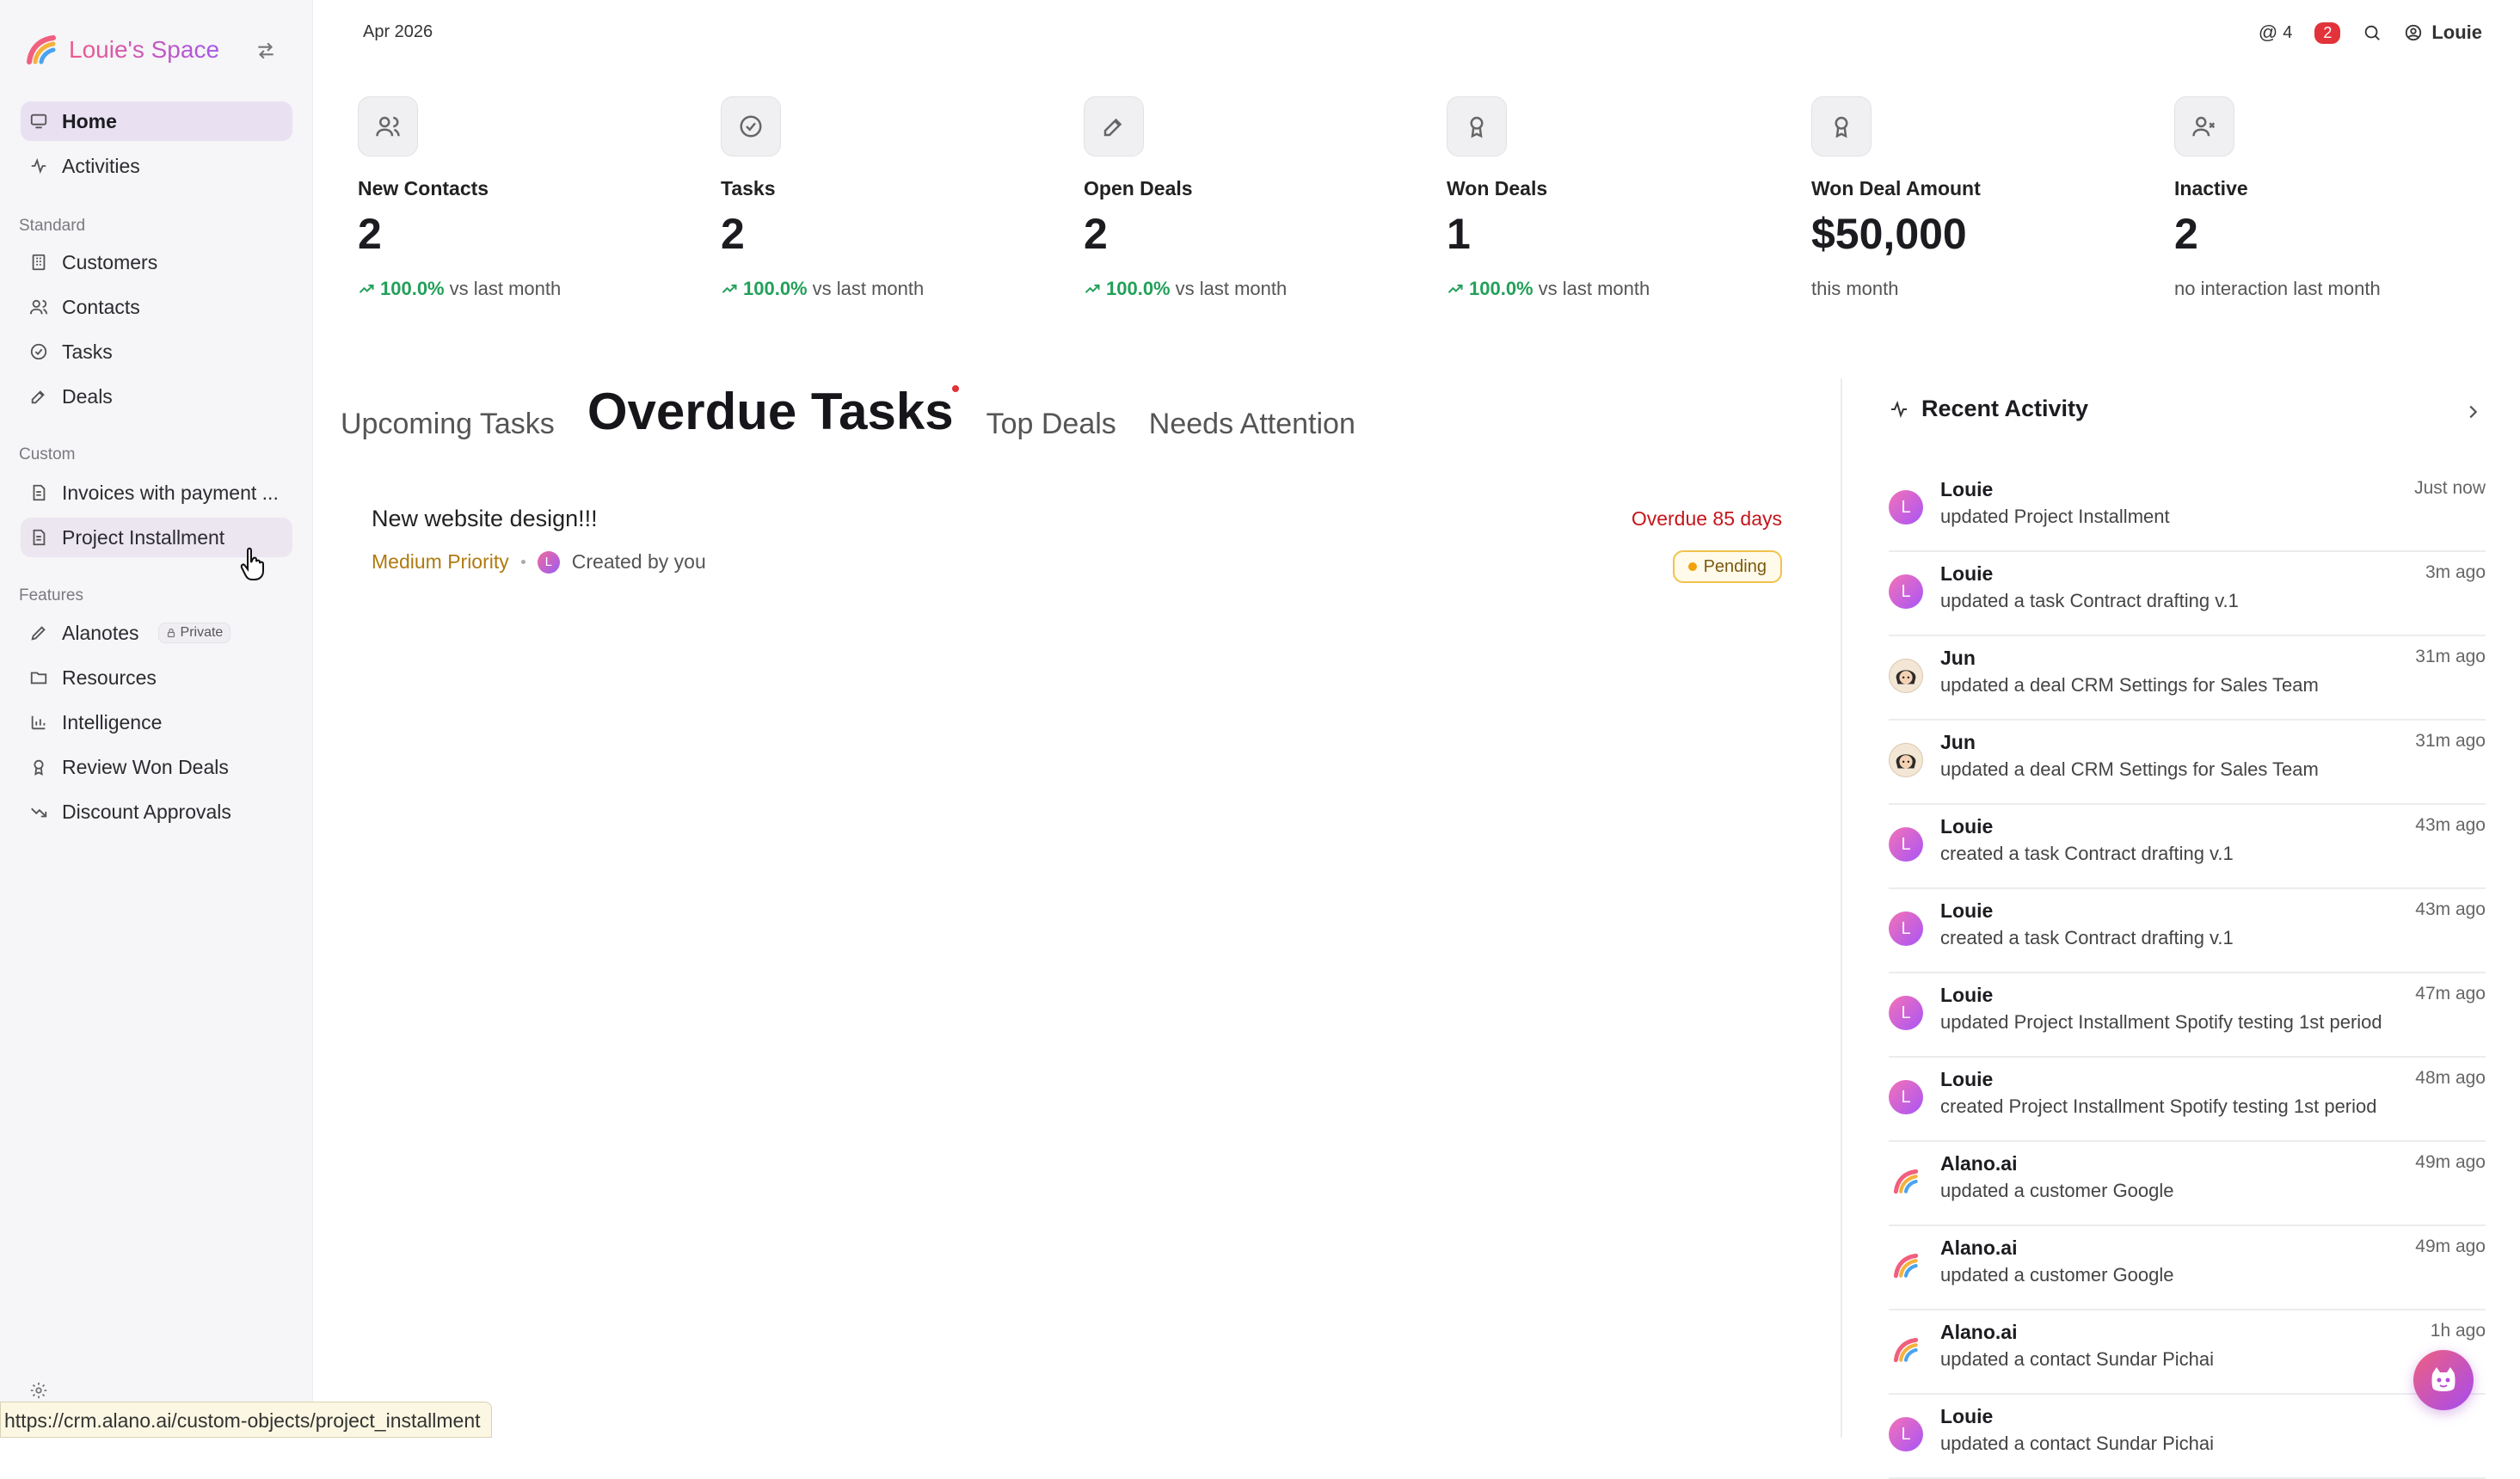 The width and height of the screenshot is (2520, 1479). Describe the element at coordinates (39, 678) in the screenshot. I see `folder-icon` at that location.